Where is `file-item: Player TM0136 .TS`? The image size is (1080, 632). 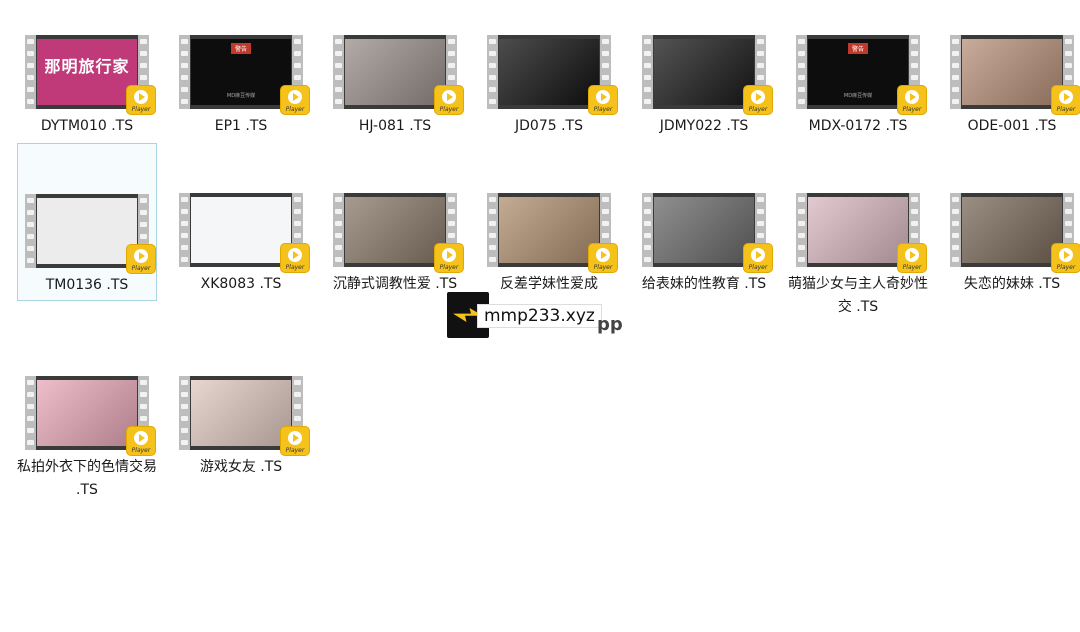 file-item: Player TM0136 .TS is located at coordinates (87, 222).